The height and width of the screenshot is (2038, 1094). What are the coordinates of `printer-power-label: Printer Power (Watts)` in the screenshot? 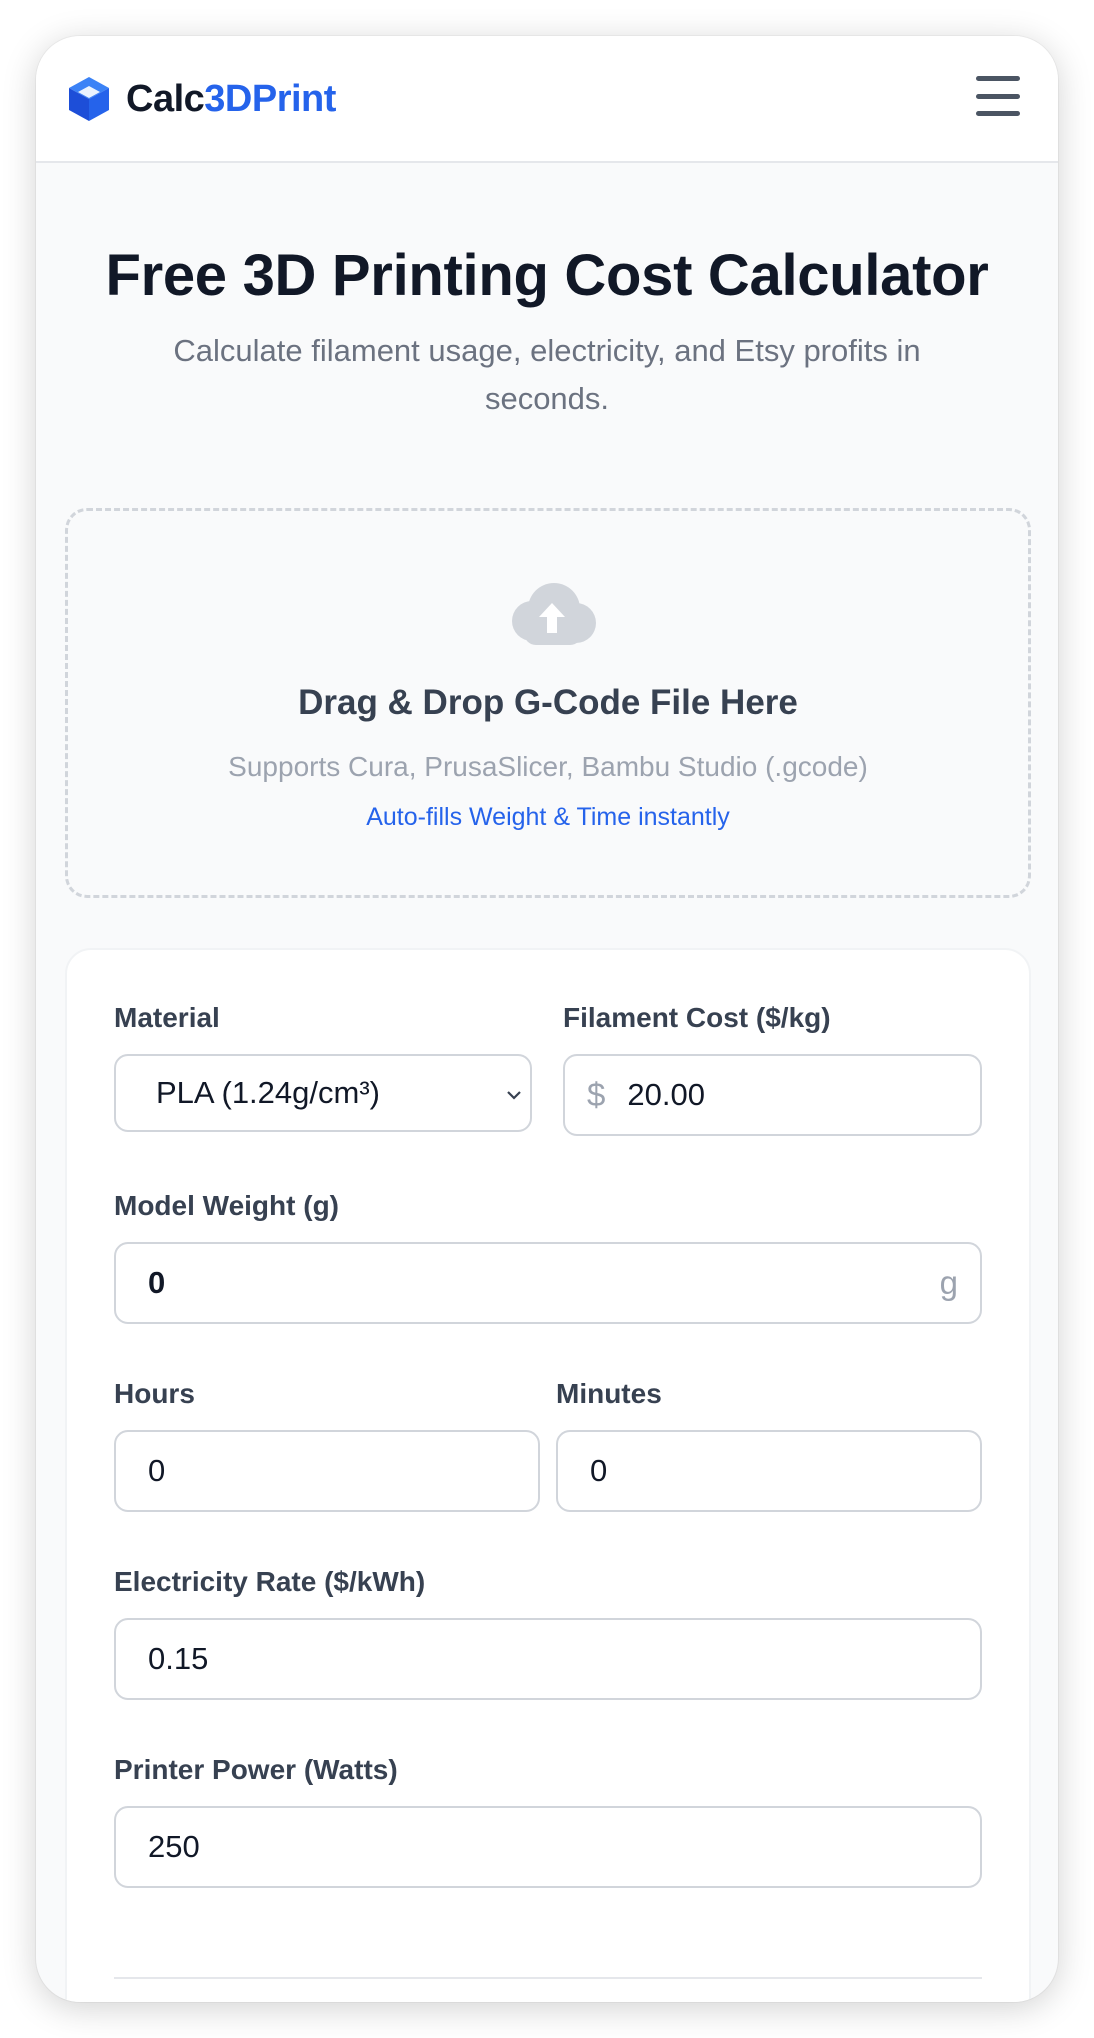 It's located at (256, 1769).